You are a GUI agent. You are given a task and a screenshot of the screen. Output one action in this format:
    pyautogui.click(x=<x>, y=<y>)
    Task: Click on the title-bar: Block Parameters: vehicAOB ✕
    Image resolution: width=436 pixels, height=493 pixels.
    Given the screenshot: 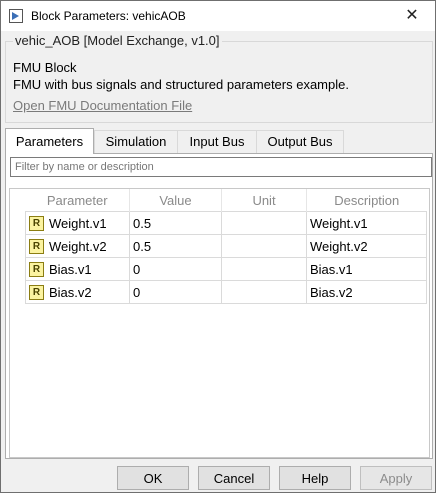 What is the action you would take?
    pyautogui.click(x=218, y=16)
    